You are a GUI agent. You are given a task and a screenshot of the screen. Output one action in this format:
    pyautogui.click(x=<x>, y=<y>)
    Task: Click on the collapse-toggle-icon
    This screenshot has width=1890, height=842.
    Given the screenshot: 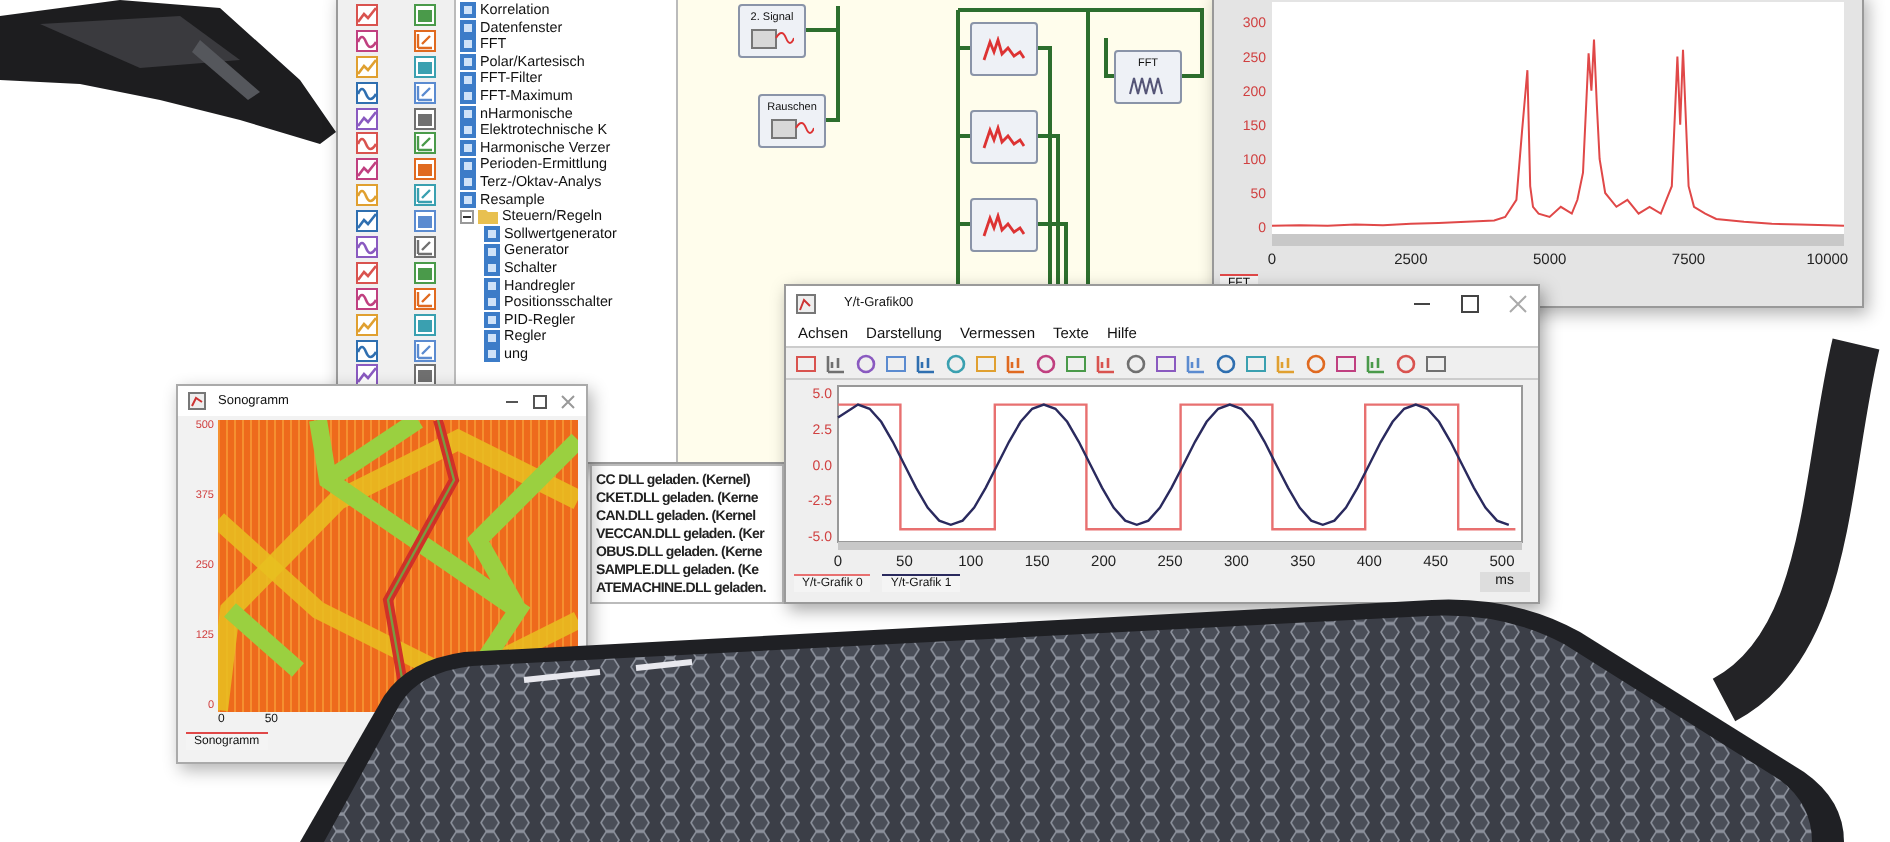 What is the action you would take?
    pyautogui.click(x=467, y=216)
    